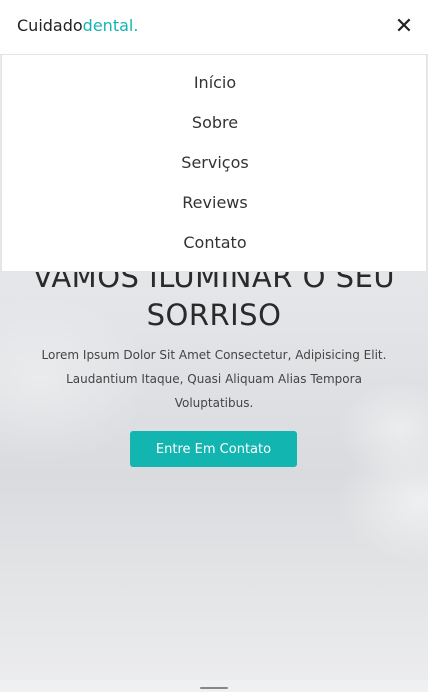 Image resolution: width=428 pixels, height=692 pixels. I want to click on logo: Cuidadodental., so click(77, 25).